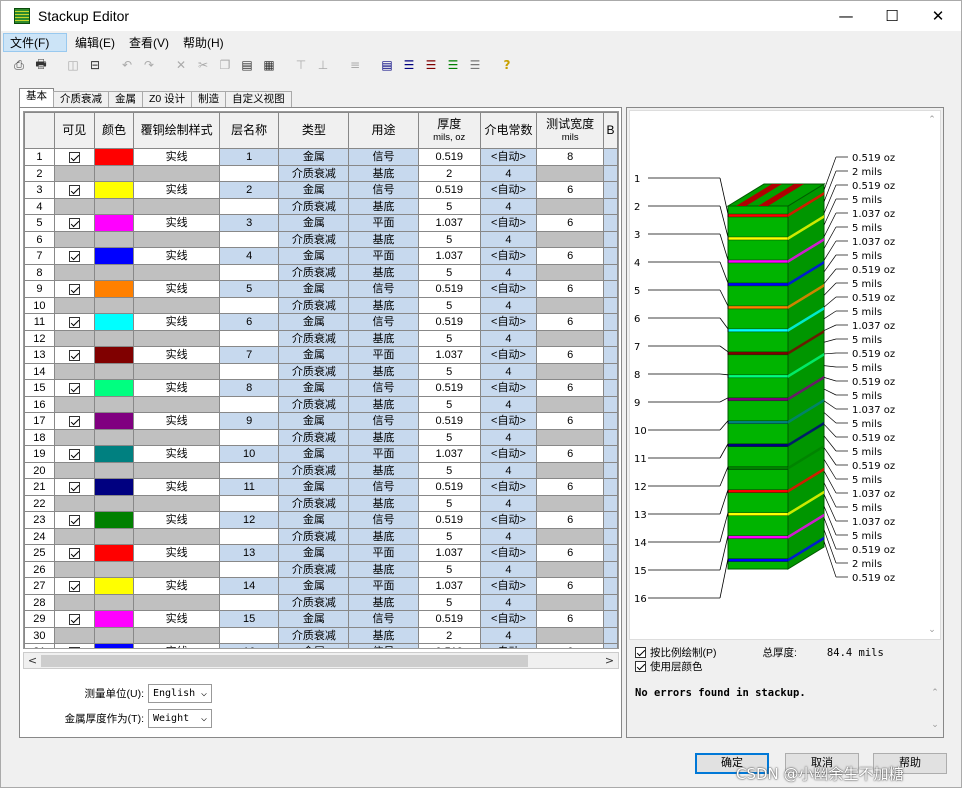  What do you see at coordinates (321, 338) in the screenshot?
I see `table-row: 12 介质衰减 基底 5 4` at bounding box center [321, 338].